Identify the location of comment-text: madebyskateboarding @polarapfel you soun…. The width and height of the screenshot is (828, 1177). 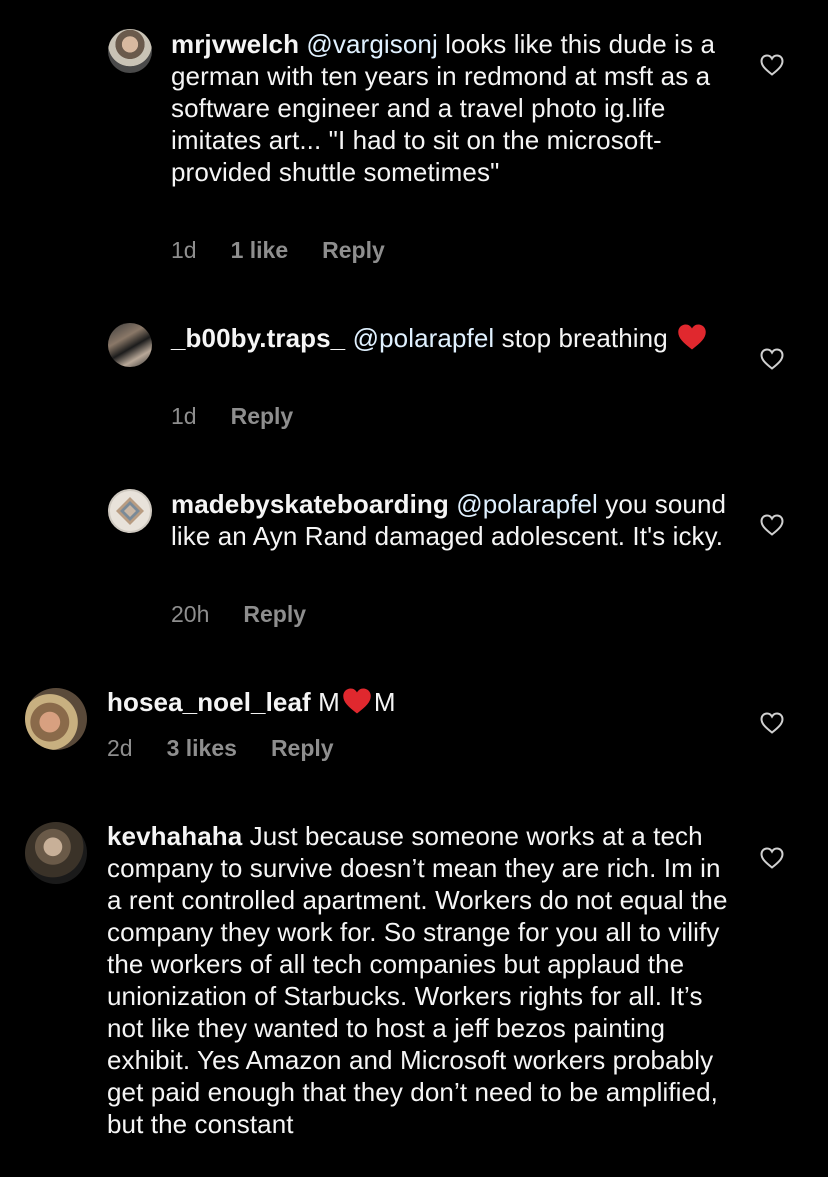
(451, 520).